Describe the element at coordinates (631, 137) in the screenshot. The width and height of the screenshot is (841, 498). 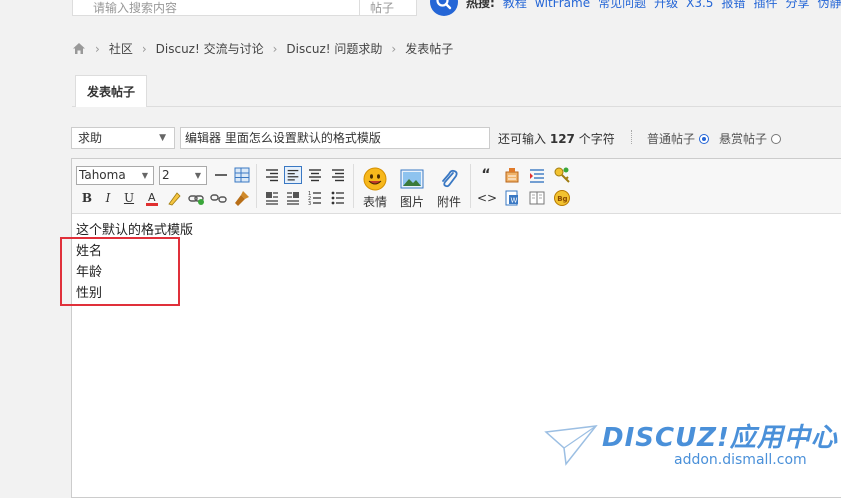
I see `divider` at that location.